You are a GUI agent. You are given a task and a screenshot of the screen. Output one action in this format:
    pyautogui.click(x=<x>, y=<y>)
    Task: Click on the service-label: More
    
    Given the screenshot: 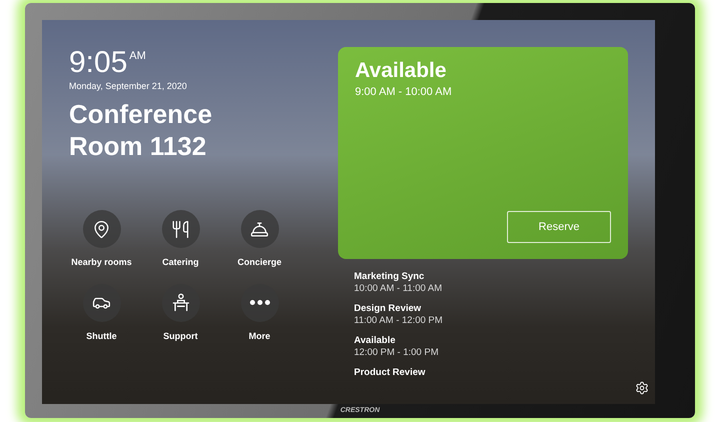 What is the action you would take?
    pyautogui.click(x=259, y=336)
    